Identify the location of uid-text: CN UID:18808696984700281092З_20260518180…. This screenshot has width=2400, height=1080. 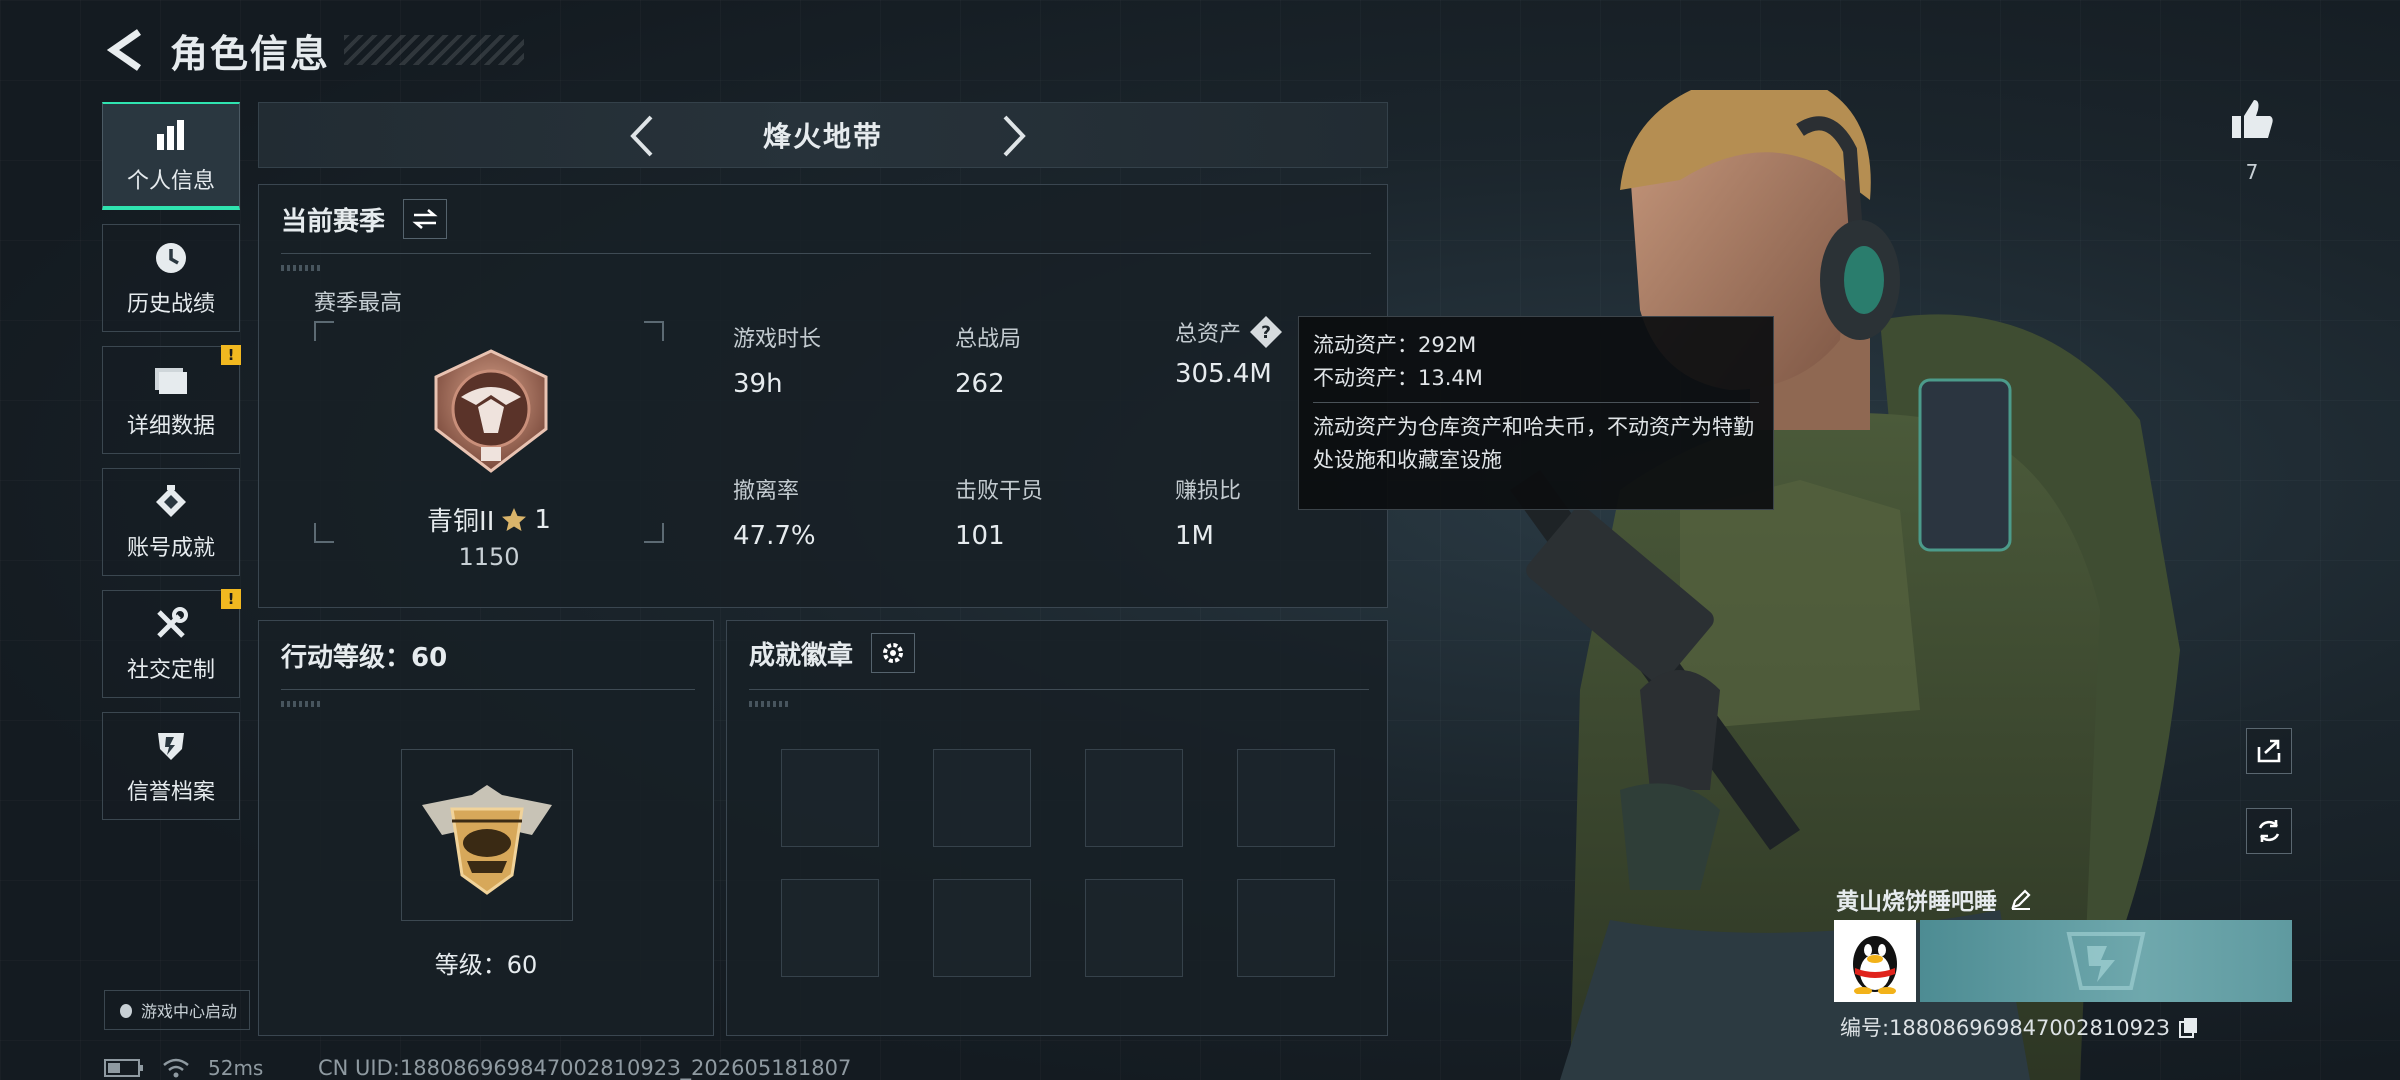
(585, 1068).